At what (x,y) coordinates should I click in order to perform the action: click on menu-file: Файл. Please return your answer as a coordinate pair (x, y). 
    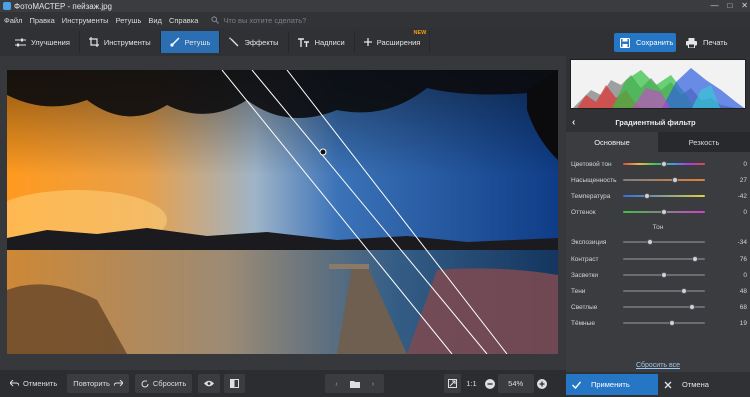
    Looking at the image, I should click on (13, 20).